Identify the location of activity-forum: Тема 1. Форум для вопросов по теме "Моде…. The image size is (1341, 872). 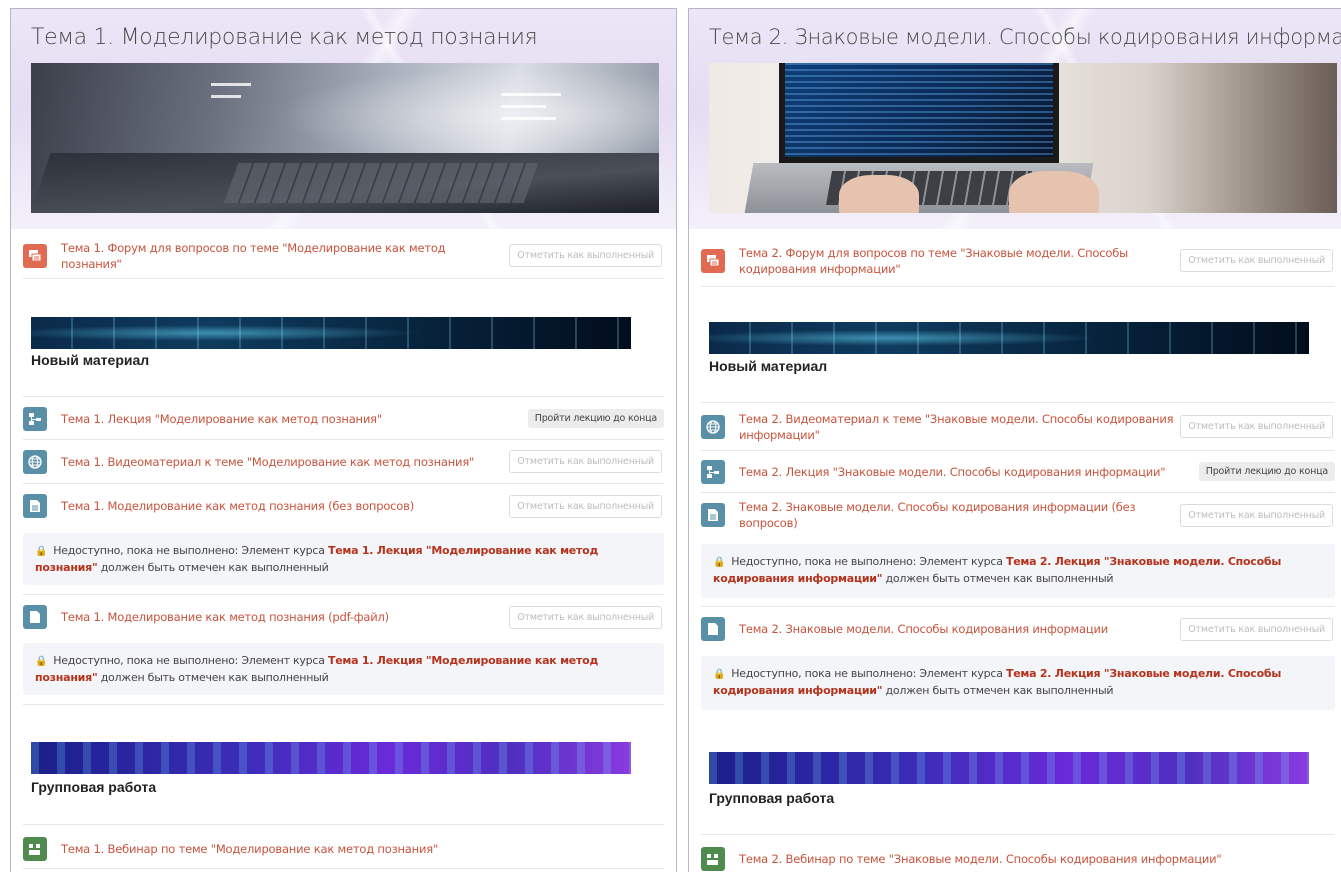
(343, 256).